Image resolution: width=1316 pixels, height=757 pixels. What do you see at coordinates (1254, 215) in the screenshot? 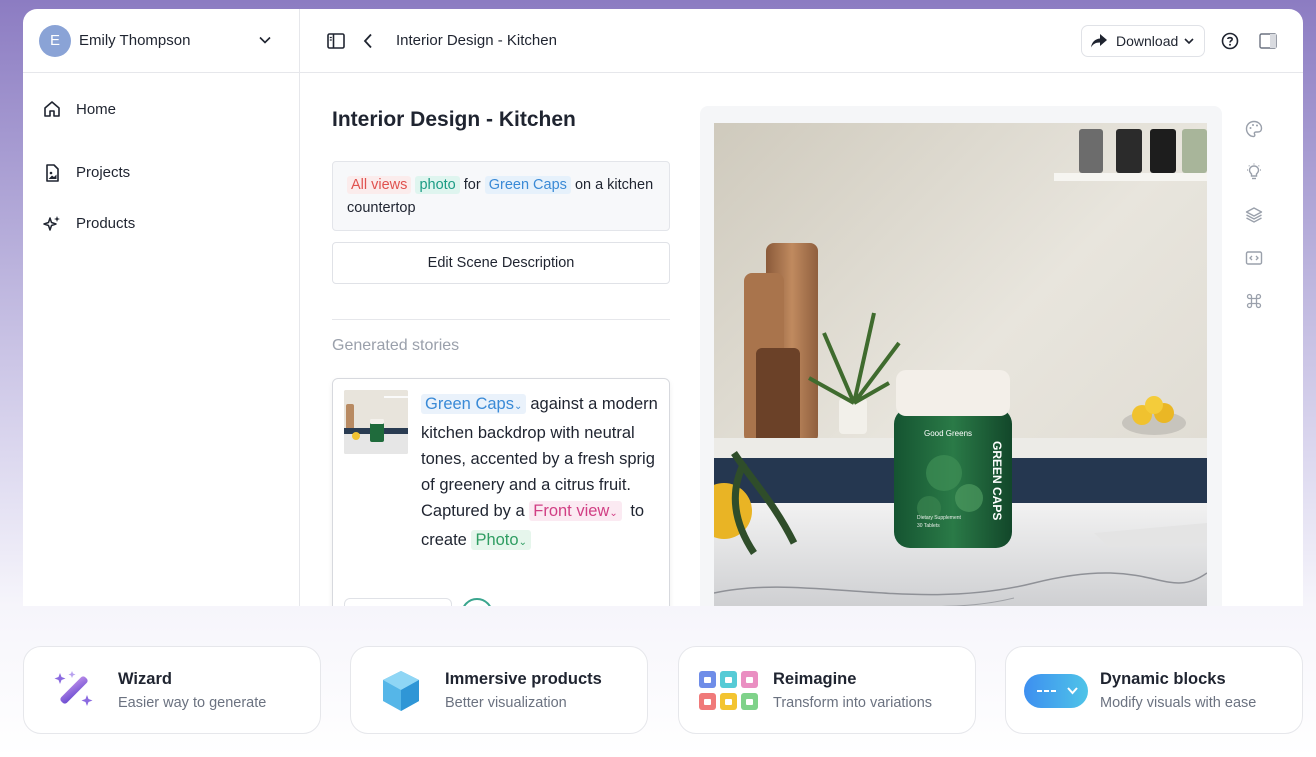
I see `layers-icon` at bounding box center [1254, 215].